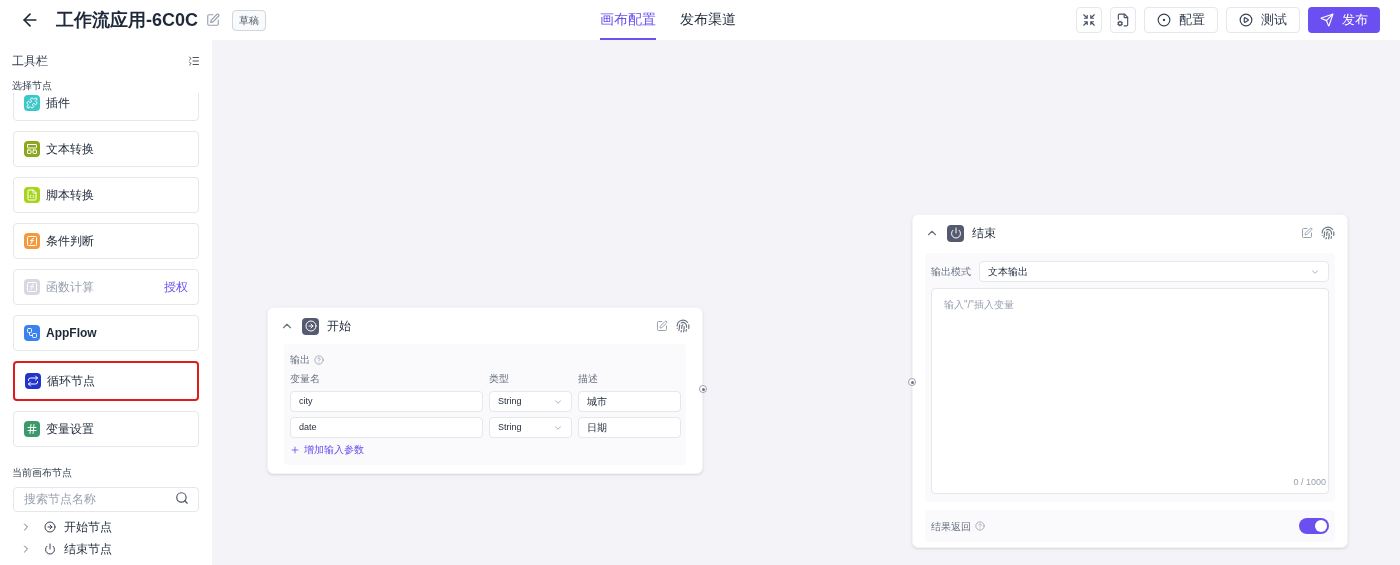 The image size is (1400, 565). What do you see at coordinates (182, 498) in the screenshot?
I see `search-icon` at bounding box center [182, 498].